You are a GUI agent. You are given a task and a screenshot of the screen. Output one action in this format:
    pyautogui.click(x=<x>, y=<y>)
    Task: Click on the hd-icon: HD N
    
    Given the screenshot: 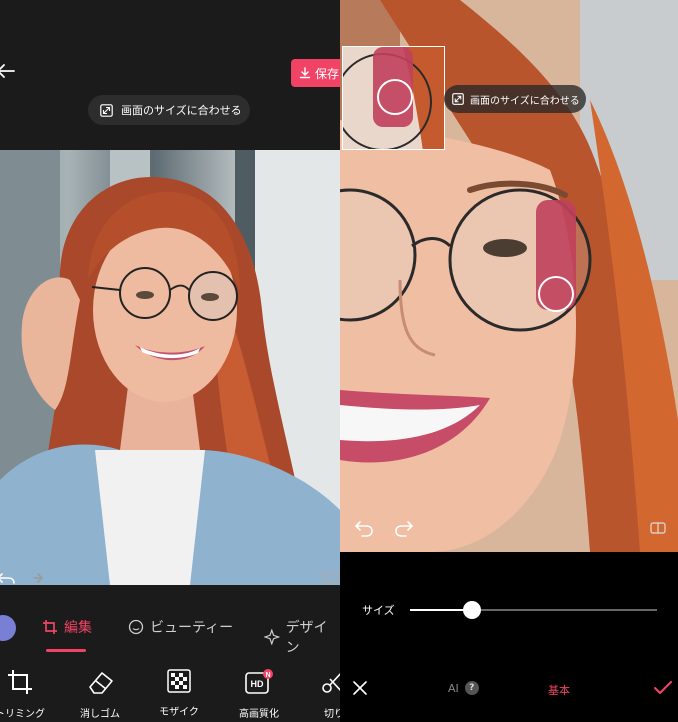 What is the action you would take?
    pyautogui.click(x=259, y=681)
    